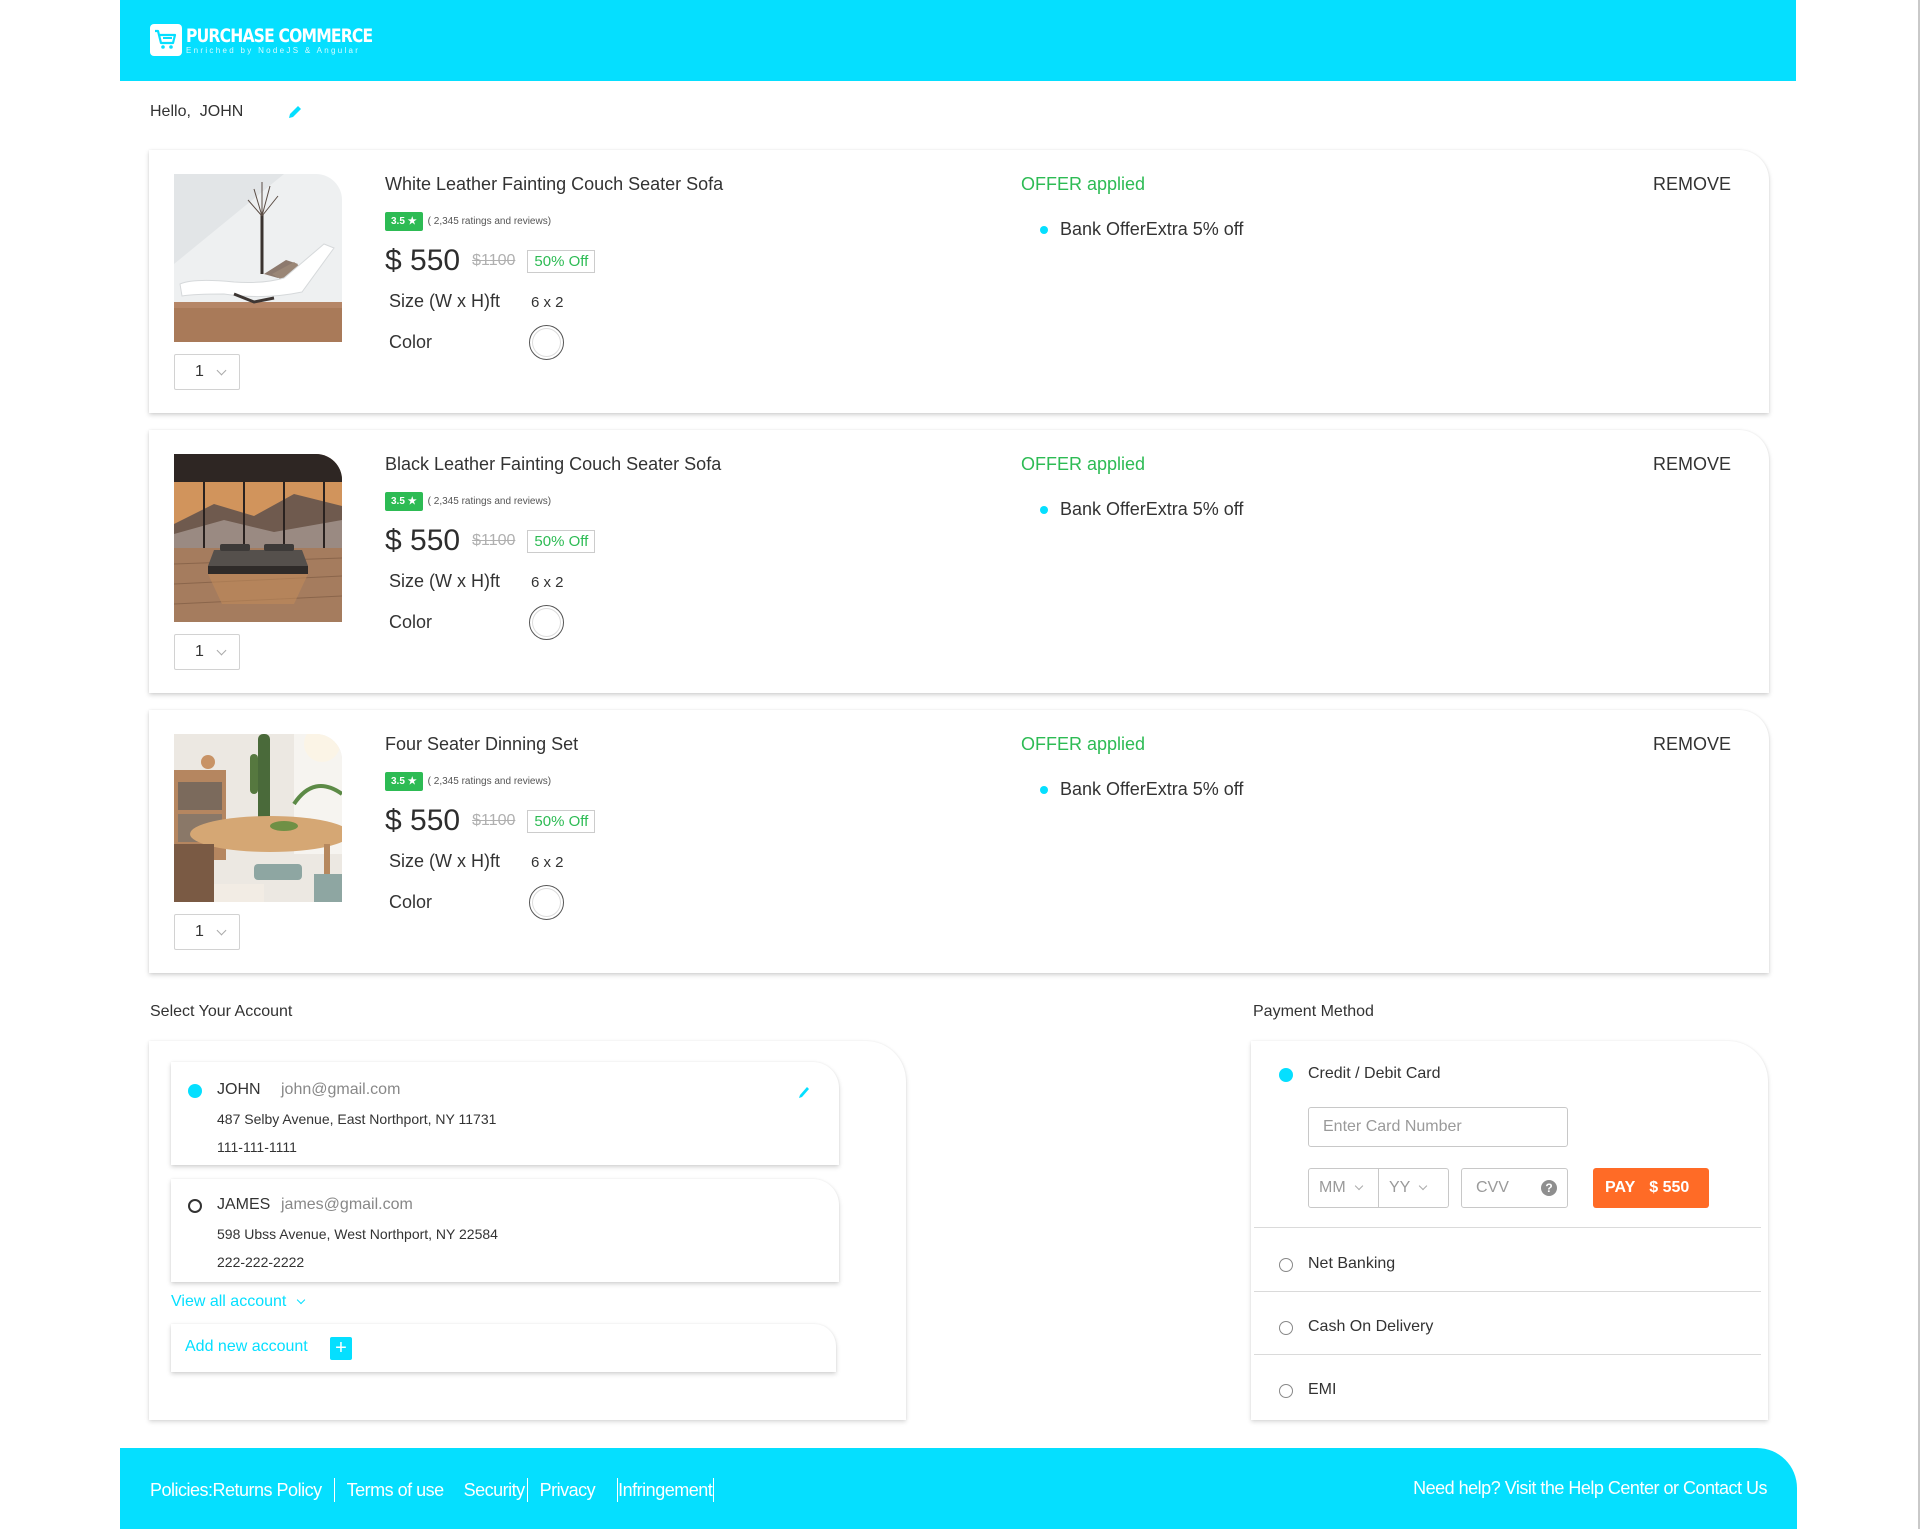 This screenshot has height=1529, width=1920. I want to click on offer-text: Bank OfferExtra 5% off, so click(1152, 229).